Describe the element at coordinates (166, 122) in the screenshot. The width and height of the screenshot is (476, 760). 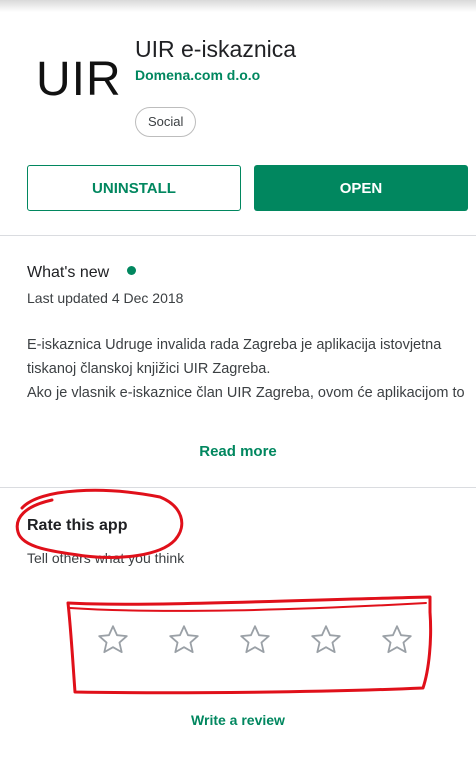
I see `category-chip: Social` at that location.